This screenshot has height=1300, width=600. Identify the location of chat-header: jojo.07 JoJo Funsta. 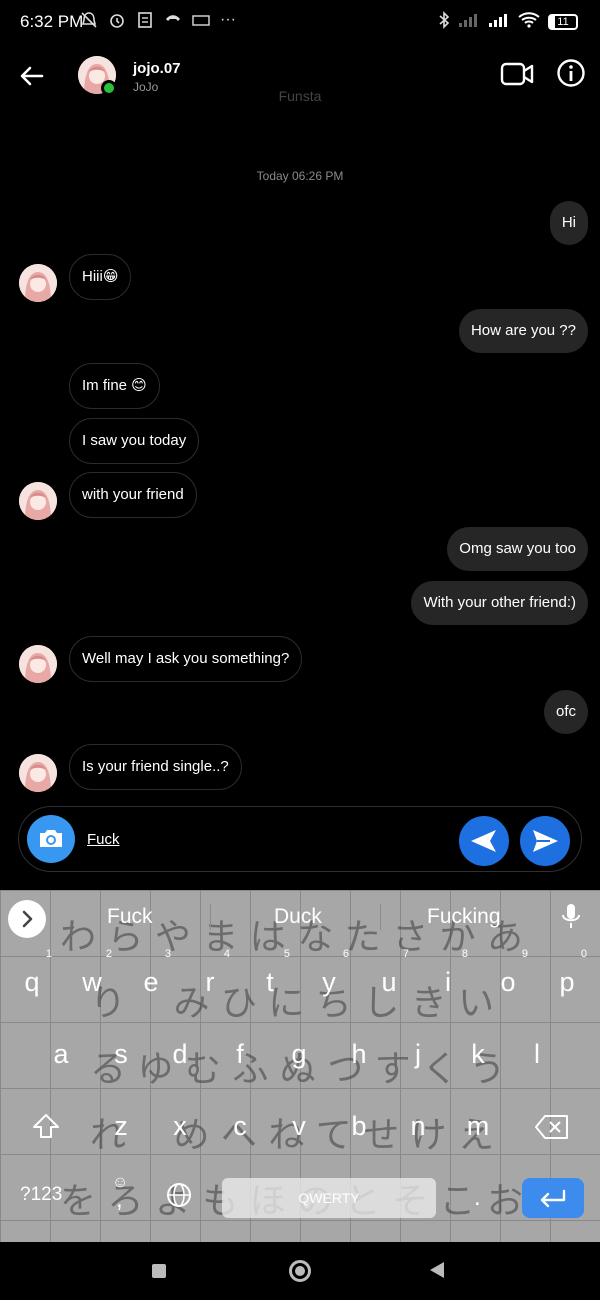
(300, 79).